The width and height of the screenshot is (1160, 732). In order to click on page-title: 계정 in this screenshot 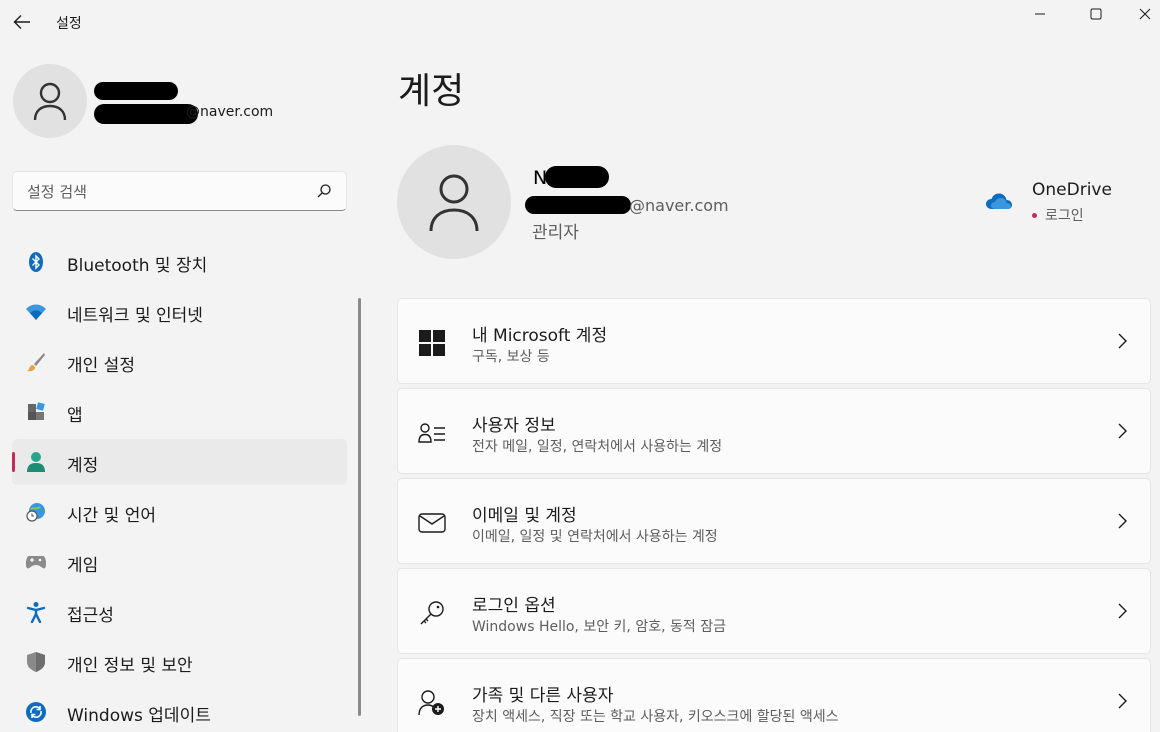, I will do `click(431, 91)`.